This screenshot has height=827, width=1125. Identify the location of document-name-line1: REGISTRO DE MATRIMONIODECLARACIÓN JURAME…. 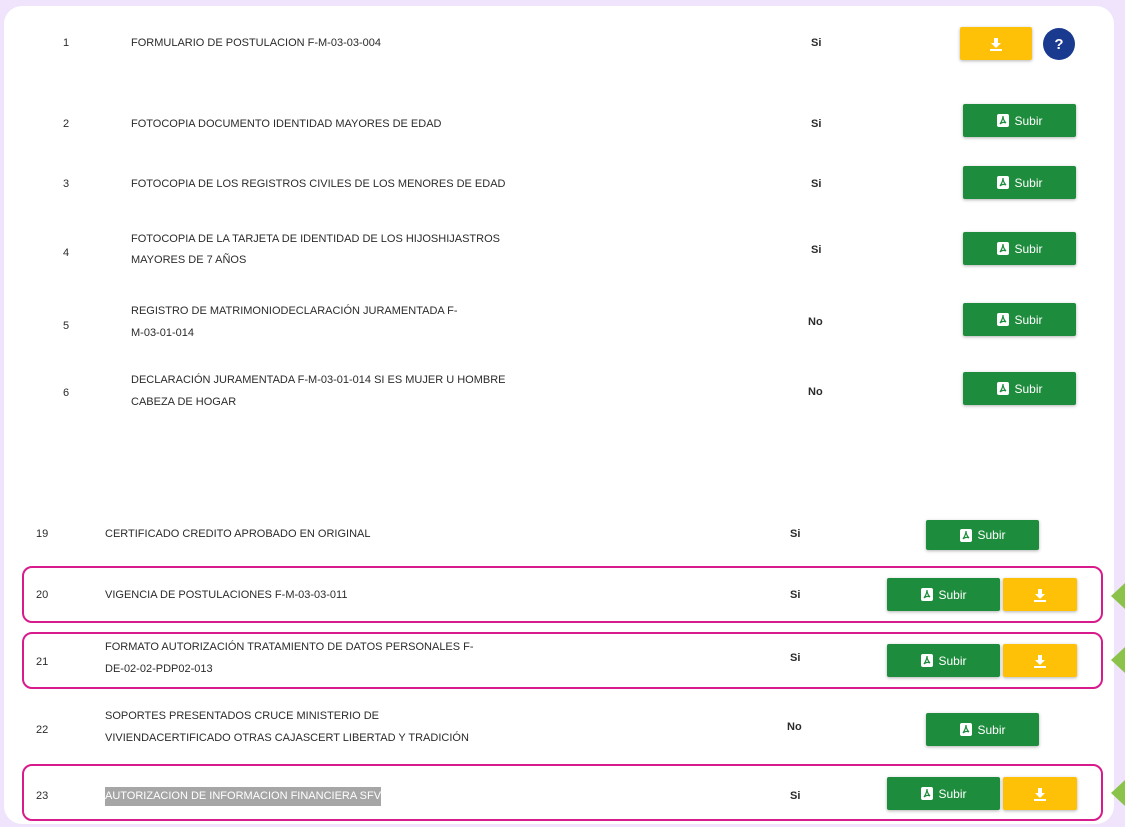
(294, 311).